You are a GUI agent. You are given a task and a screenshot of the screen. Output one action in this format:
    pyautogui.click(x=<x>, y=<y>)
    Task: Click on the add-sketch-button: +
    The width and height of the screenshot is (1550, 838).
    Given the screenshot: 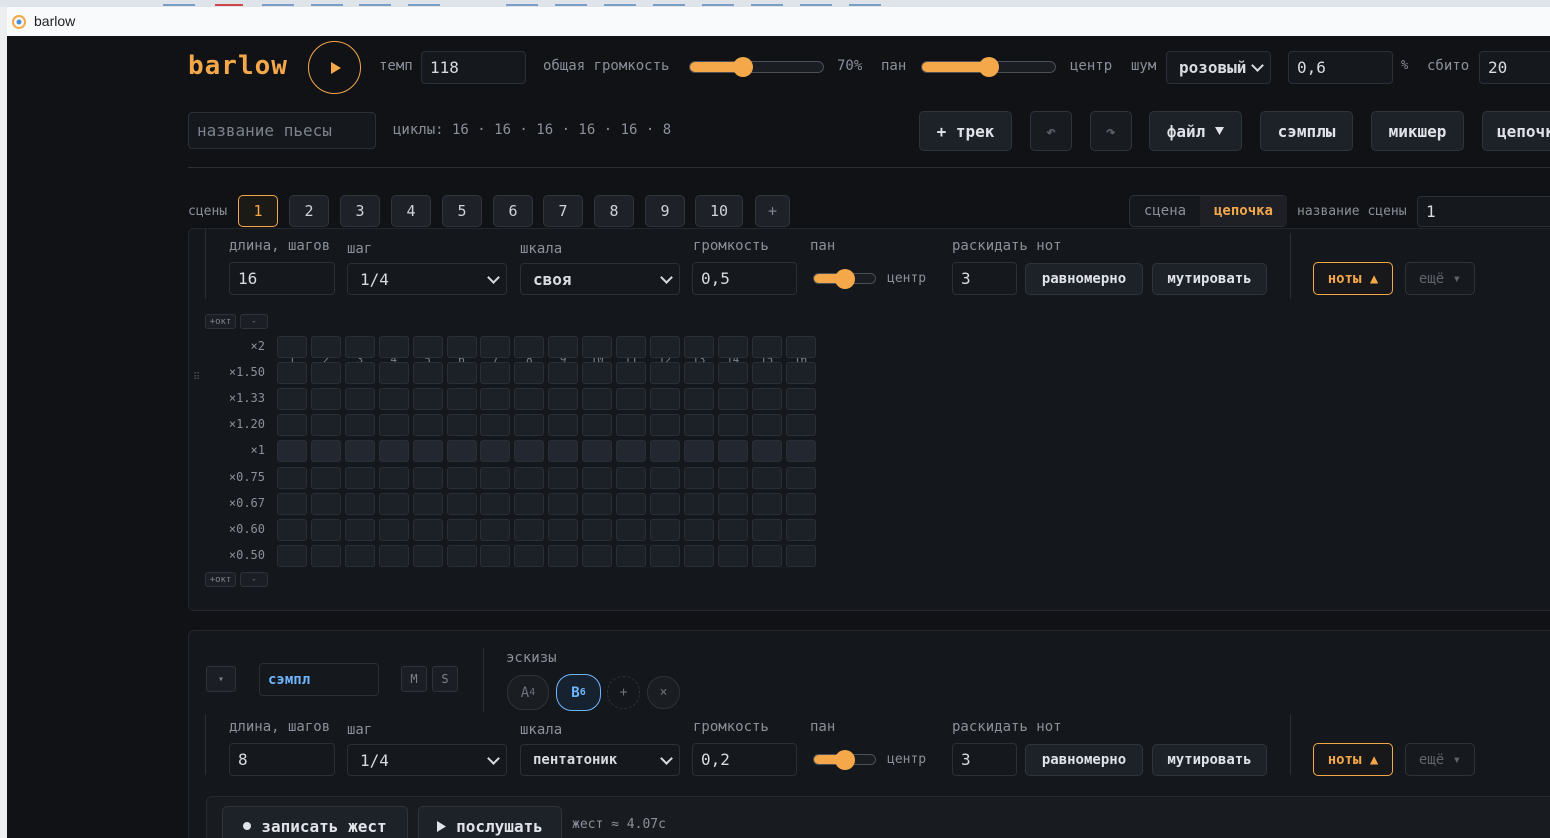 What is the action you would take?
    pyautogui.click(x=623, y=692)
    